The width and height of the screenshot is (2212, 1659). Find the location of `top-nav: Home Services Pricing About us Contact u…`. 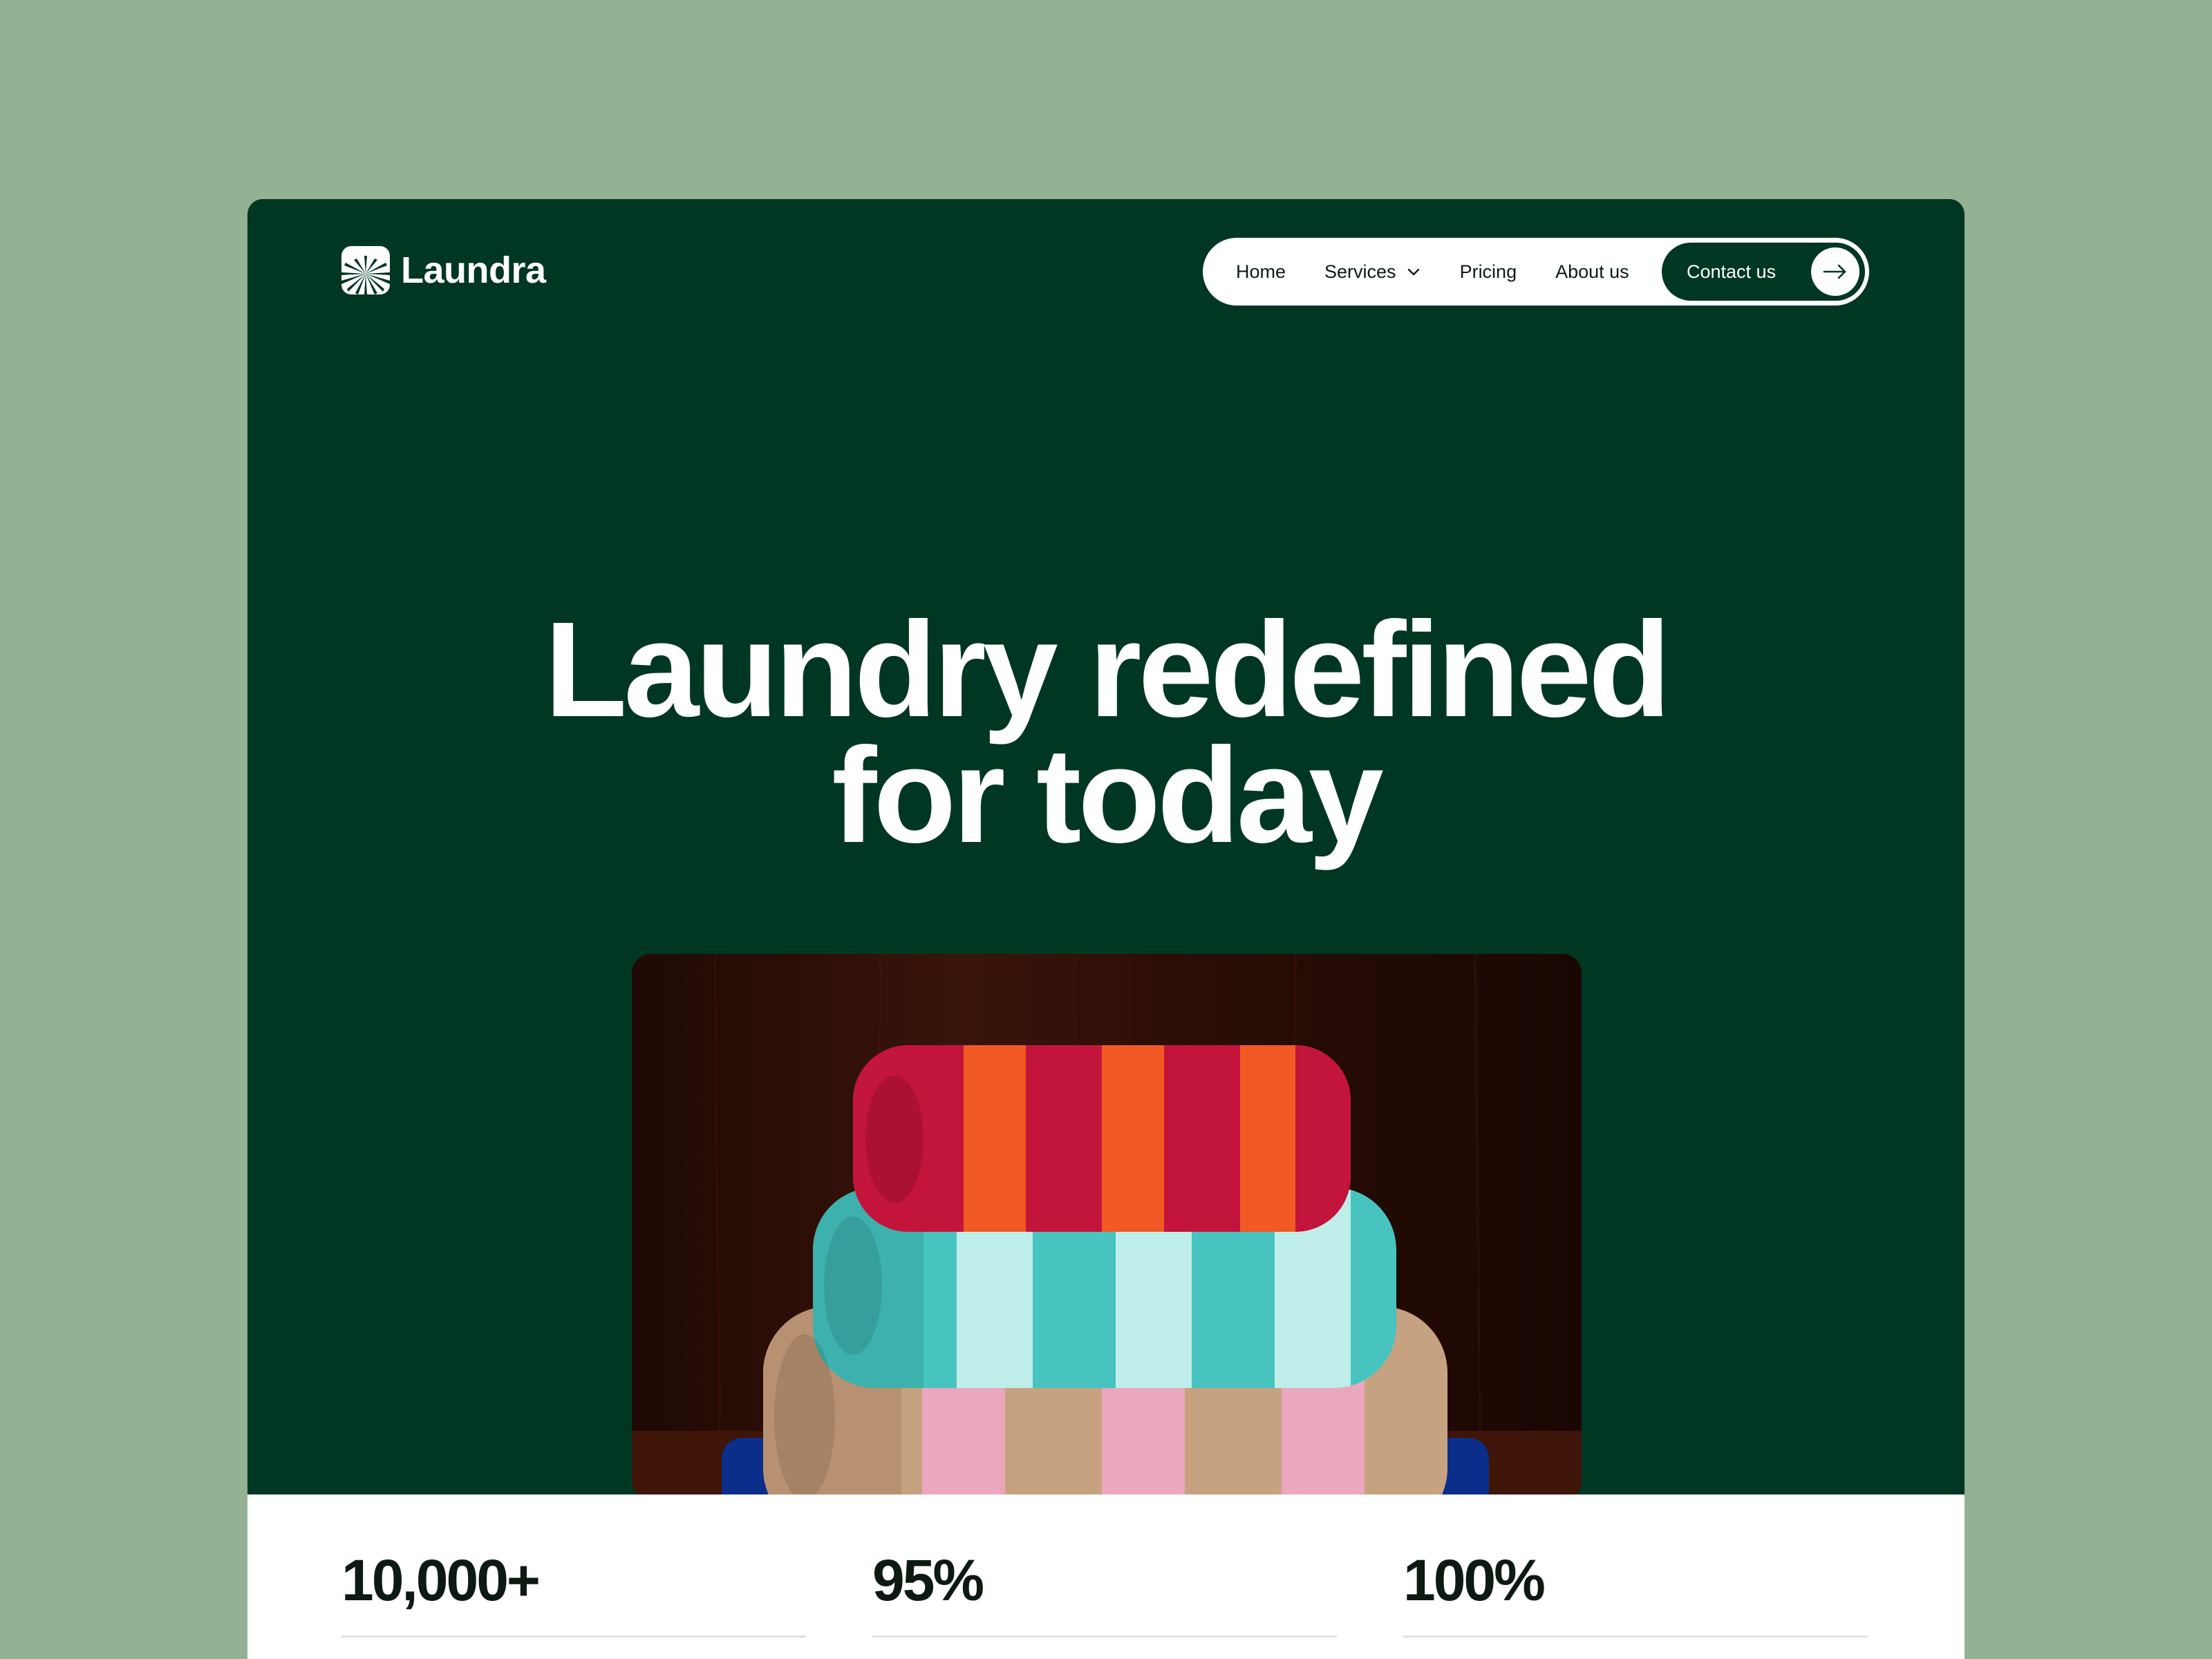

top-nav: Home Services Pricing About us Contact u… is located at coordinates (1536, 272).